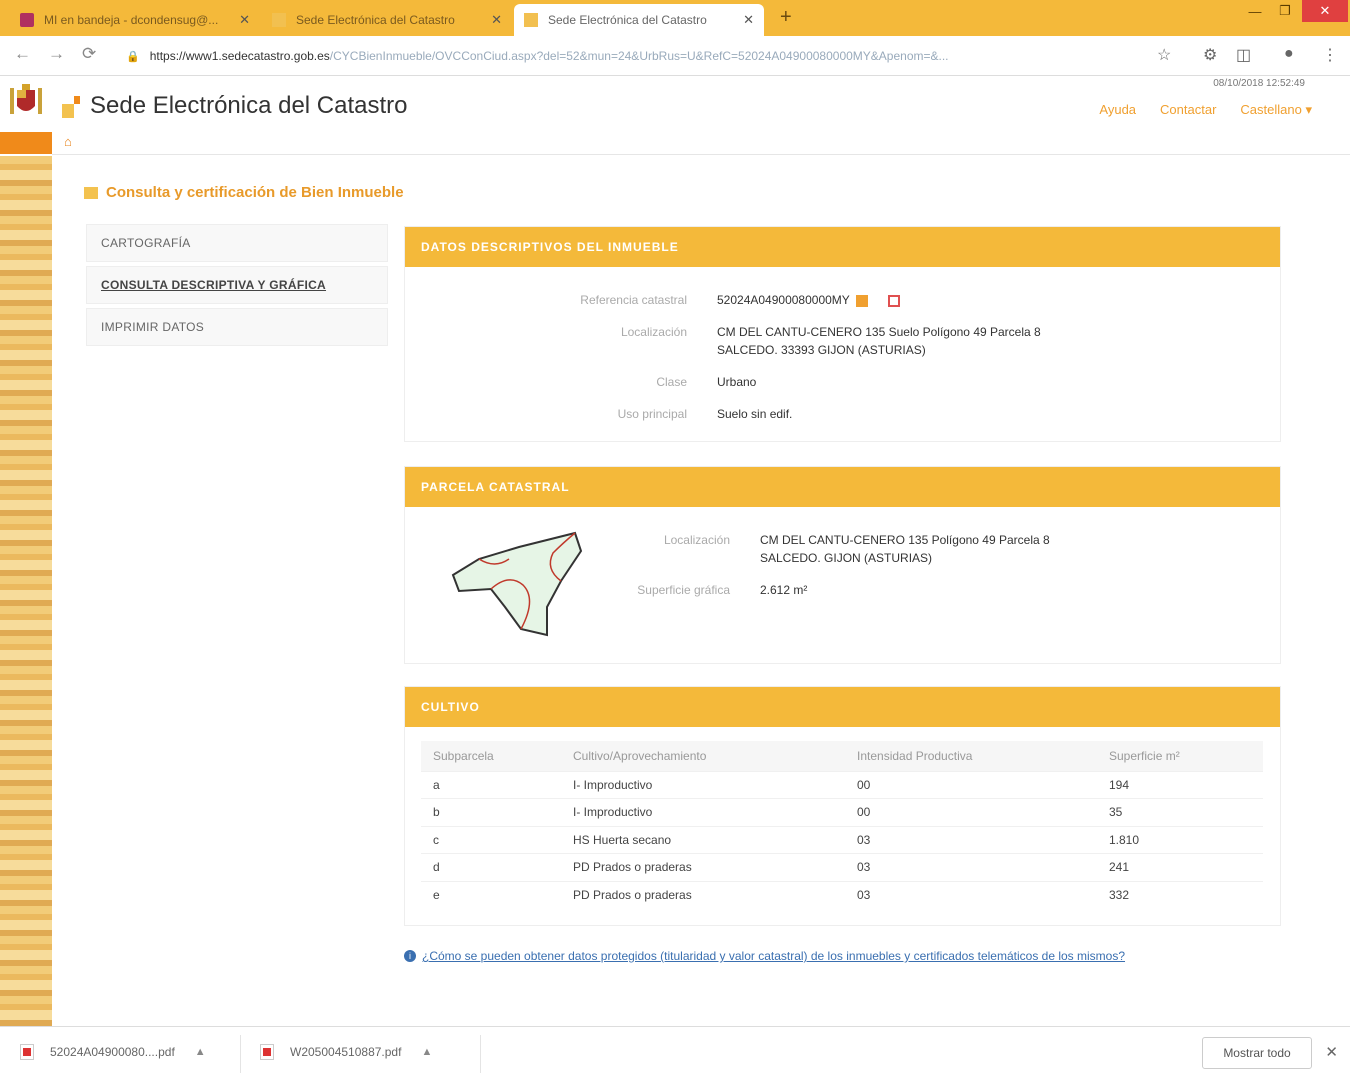 The image size is (1350, 1080). I want to click on tab-catastro-2: Sede Electrónica del Catastro ✕, so click(639, 20).